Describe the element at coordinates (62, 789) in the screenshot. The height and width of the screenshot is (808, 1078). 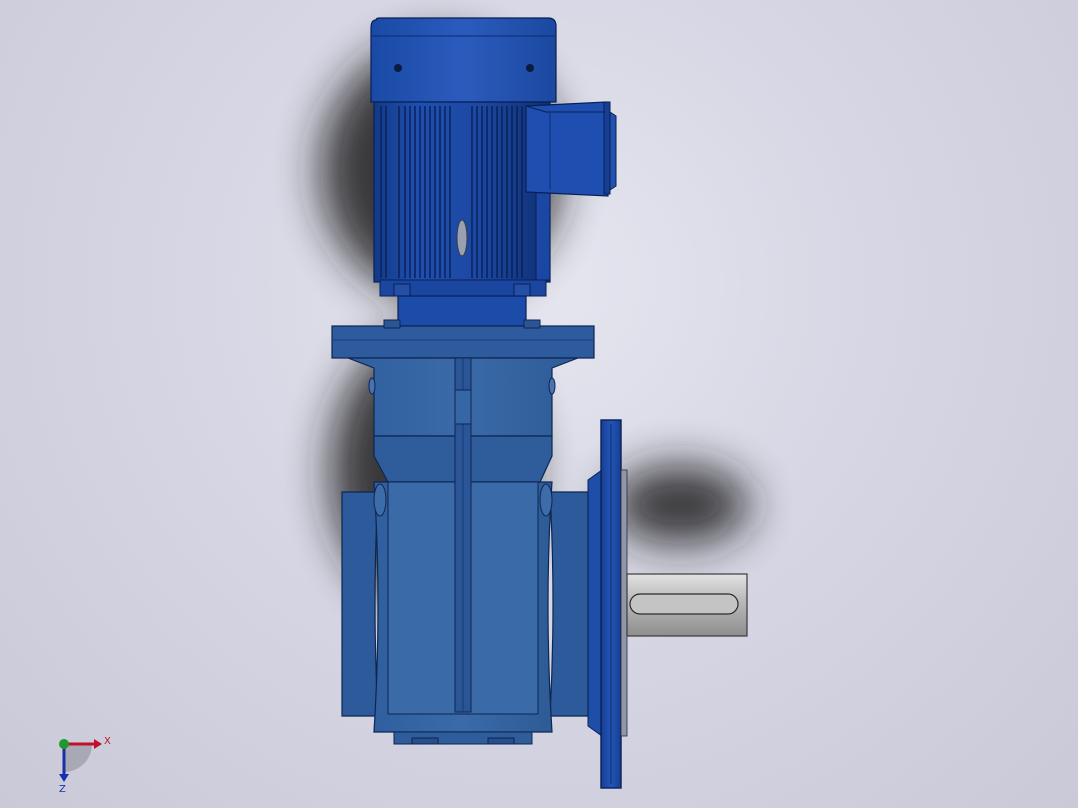
I see `z-axis-label: Z` at that location.